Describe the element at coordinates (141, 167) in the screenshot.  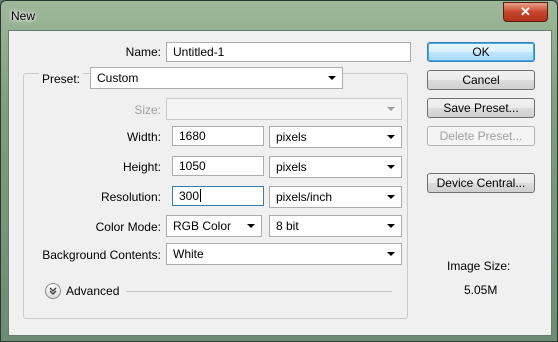
I see `height-label: Height:` at that location.